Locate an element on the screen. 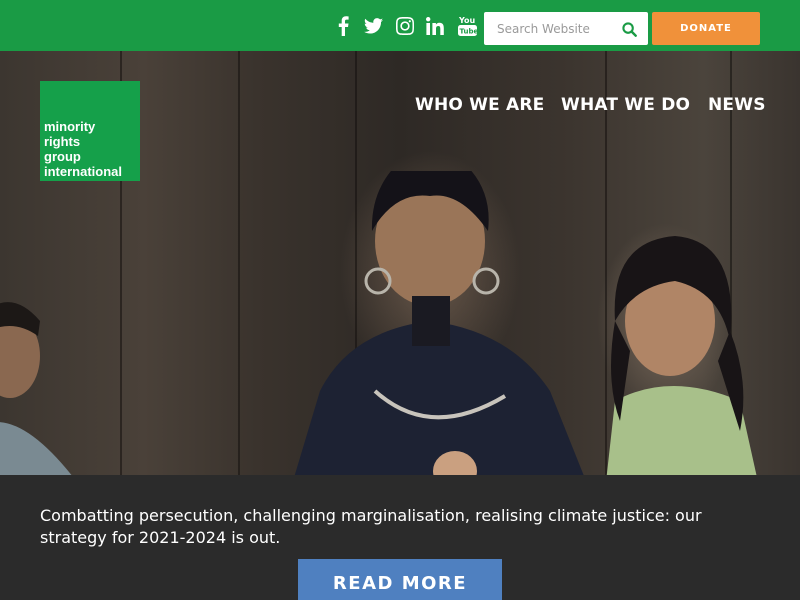 Image resolution: width=800 pixels, height=600 pixels. nav-what-we-do: WHAT WE DO is located at coordinates (625, 107).